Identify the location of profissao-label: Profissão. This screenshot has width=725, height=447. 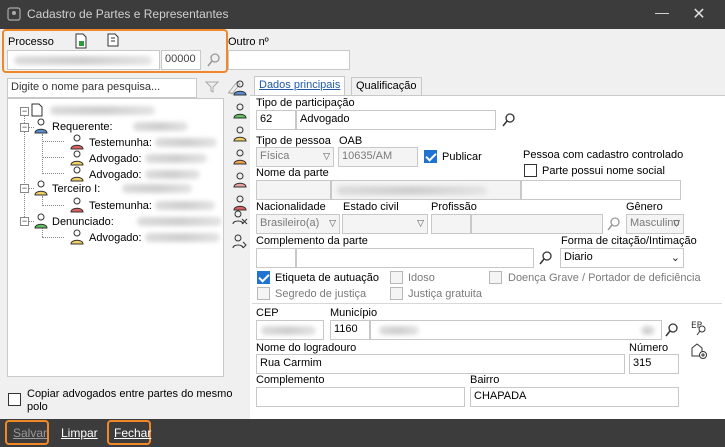
(454, 207).